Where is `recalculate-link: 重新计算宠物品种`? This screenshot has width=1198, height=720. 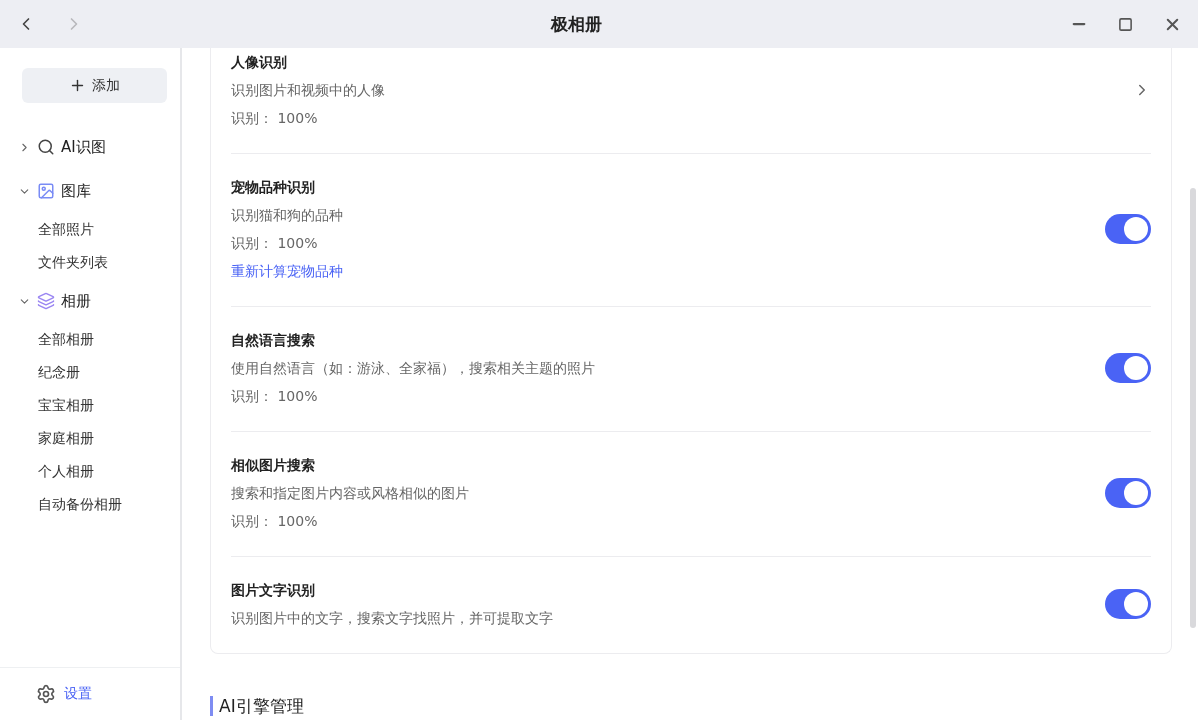
recalculate-link: 重新计算宠物品种 is located at coordinates (287, 271).